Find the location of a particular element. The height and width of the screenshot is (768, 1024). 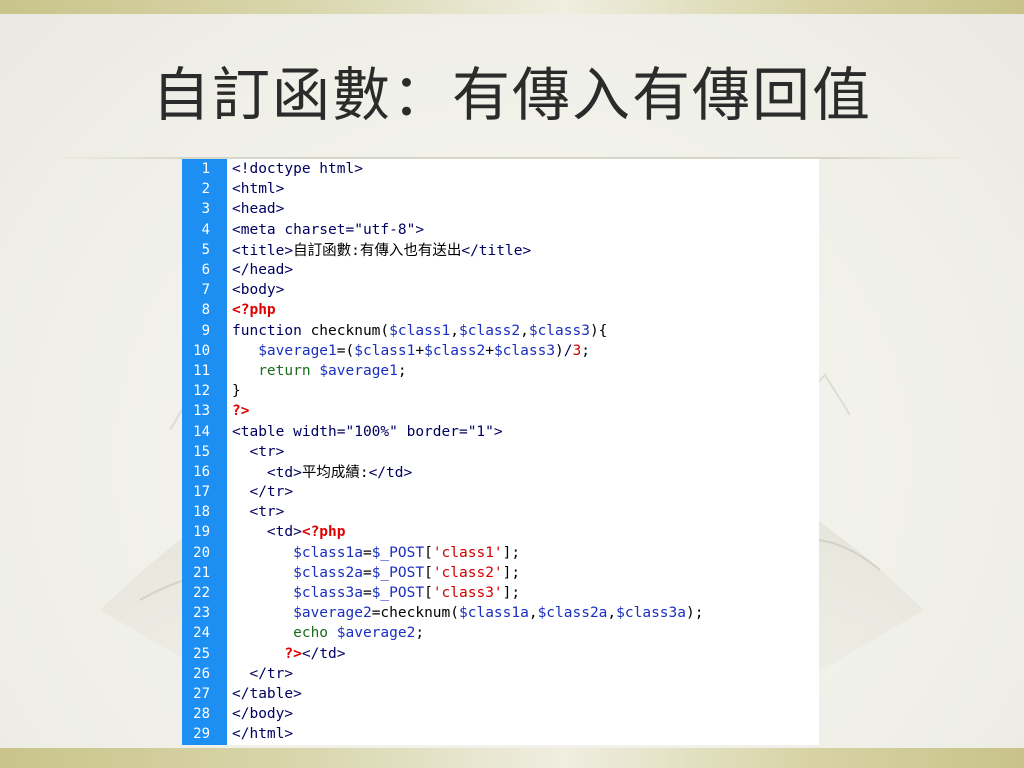

code-line: 19 <td><?php is located at coordinates (500, 532).